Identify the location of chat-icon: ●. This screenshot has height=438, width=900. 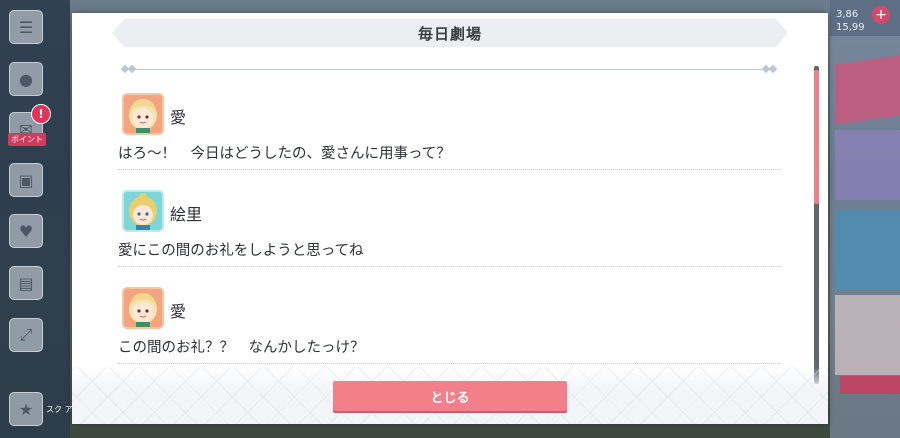
(26, 79).